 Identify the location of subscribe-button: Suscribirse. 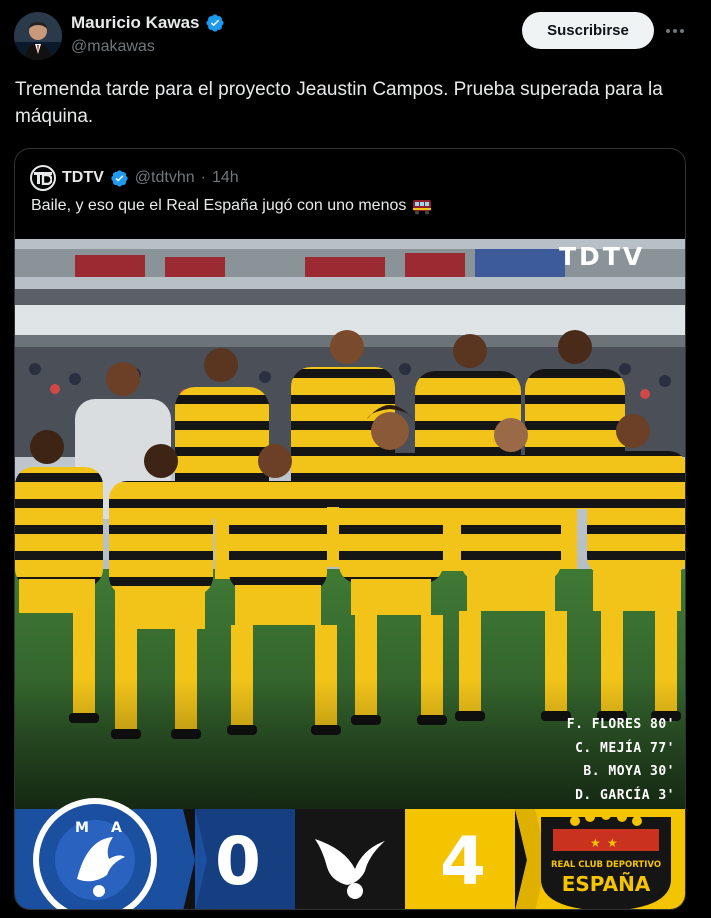
(588, 30).